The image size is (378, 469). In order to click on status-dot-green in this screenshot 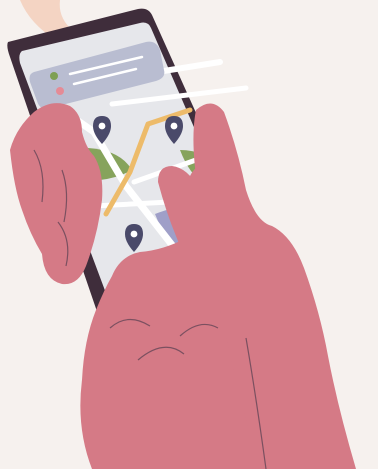, I will do `click(54, 76)`.